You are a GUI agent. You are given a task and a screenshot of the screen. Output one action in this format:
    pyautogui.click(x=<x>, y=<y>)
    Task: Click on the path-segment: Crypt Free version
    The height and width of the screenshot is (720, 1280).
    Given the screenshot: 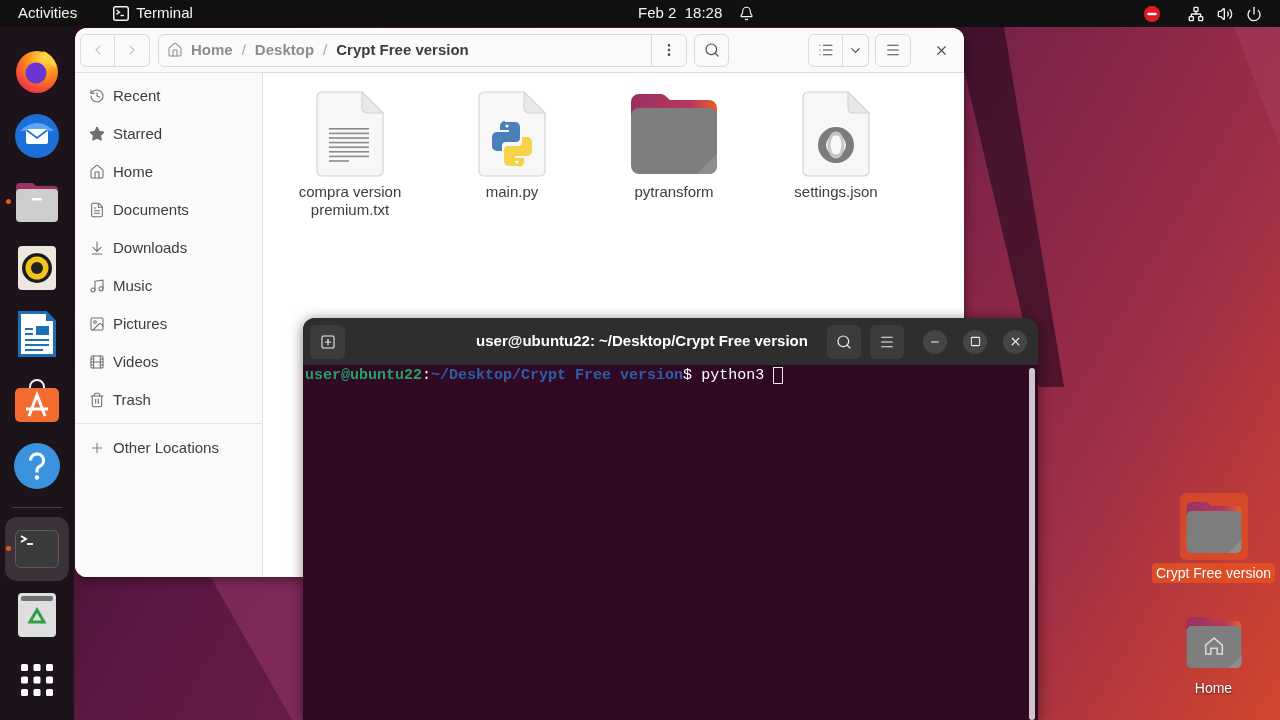 What is the action you would take?
    pyautogui.click(x=402, y=50)
    